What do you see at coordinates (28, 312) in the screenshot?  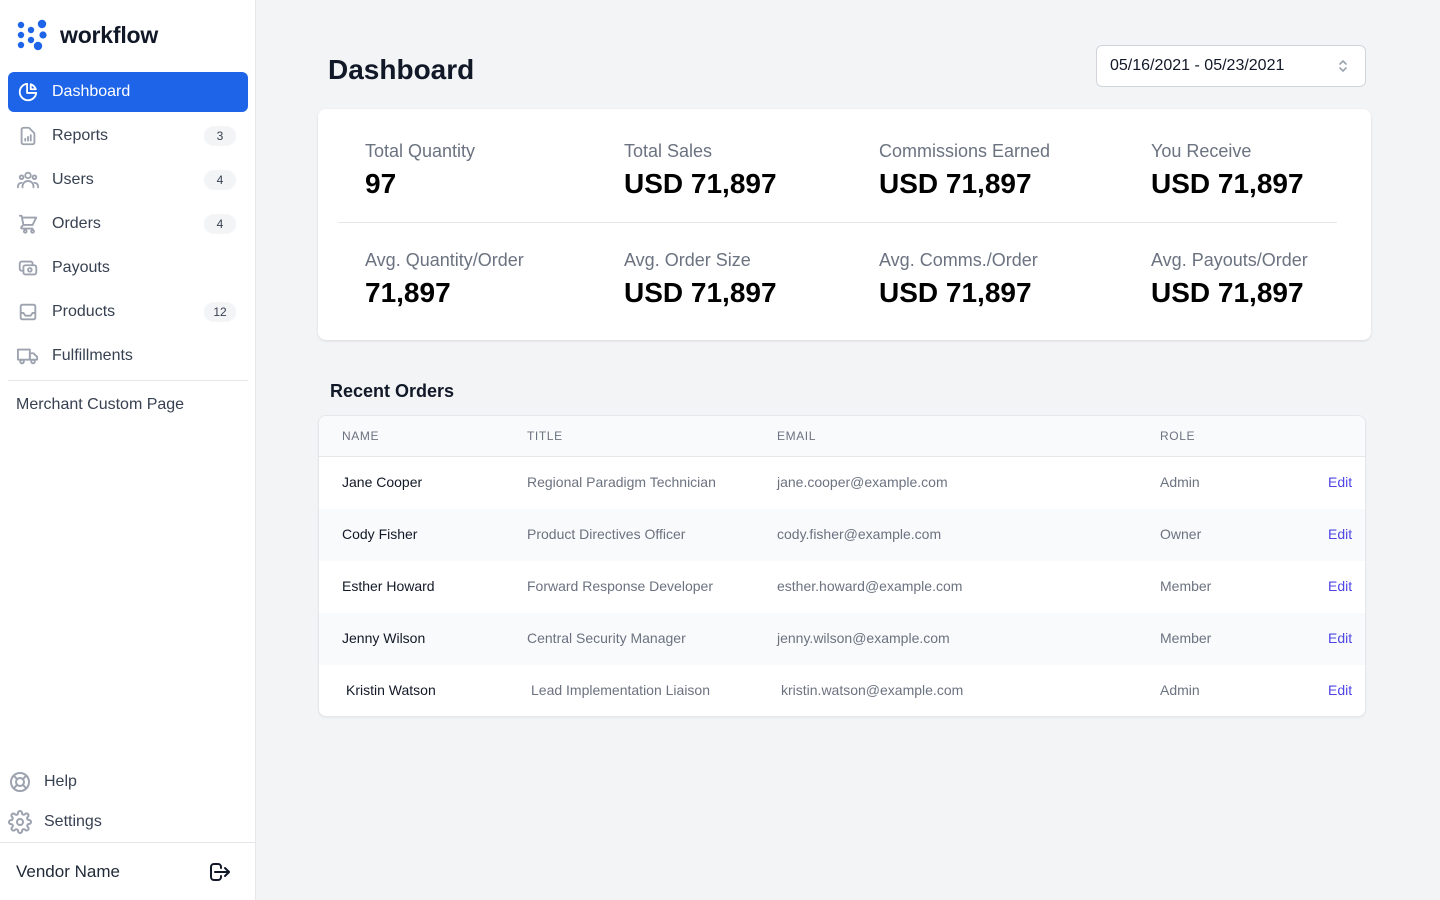 I see `inbox-icon` at bounding box center [28, 312].